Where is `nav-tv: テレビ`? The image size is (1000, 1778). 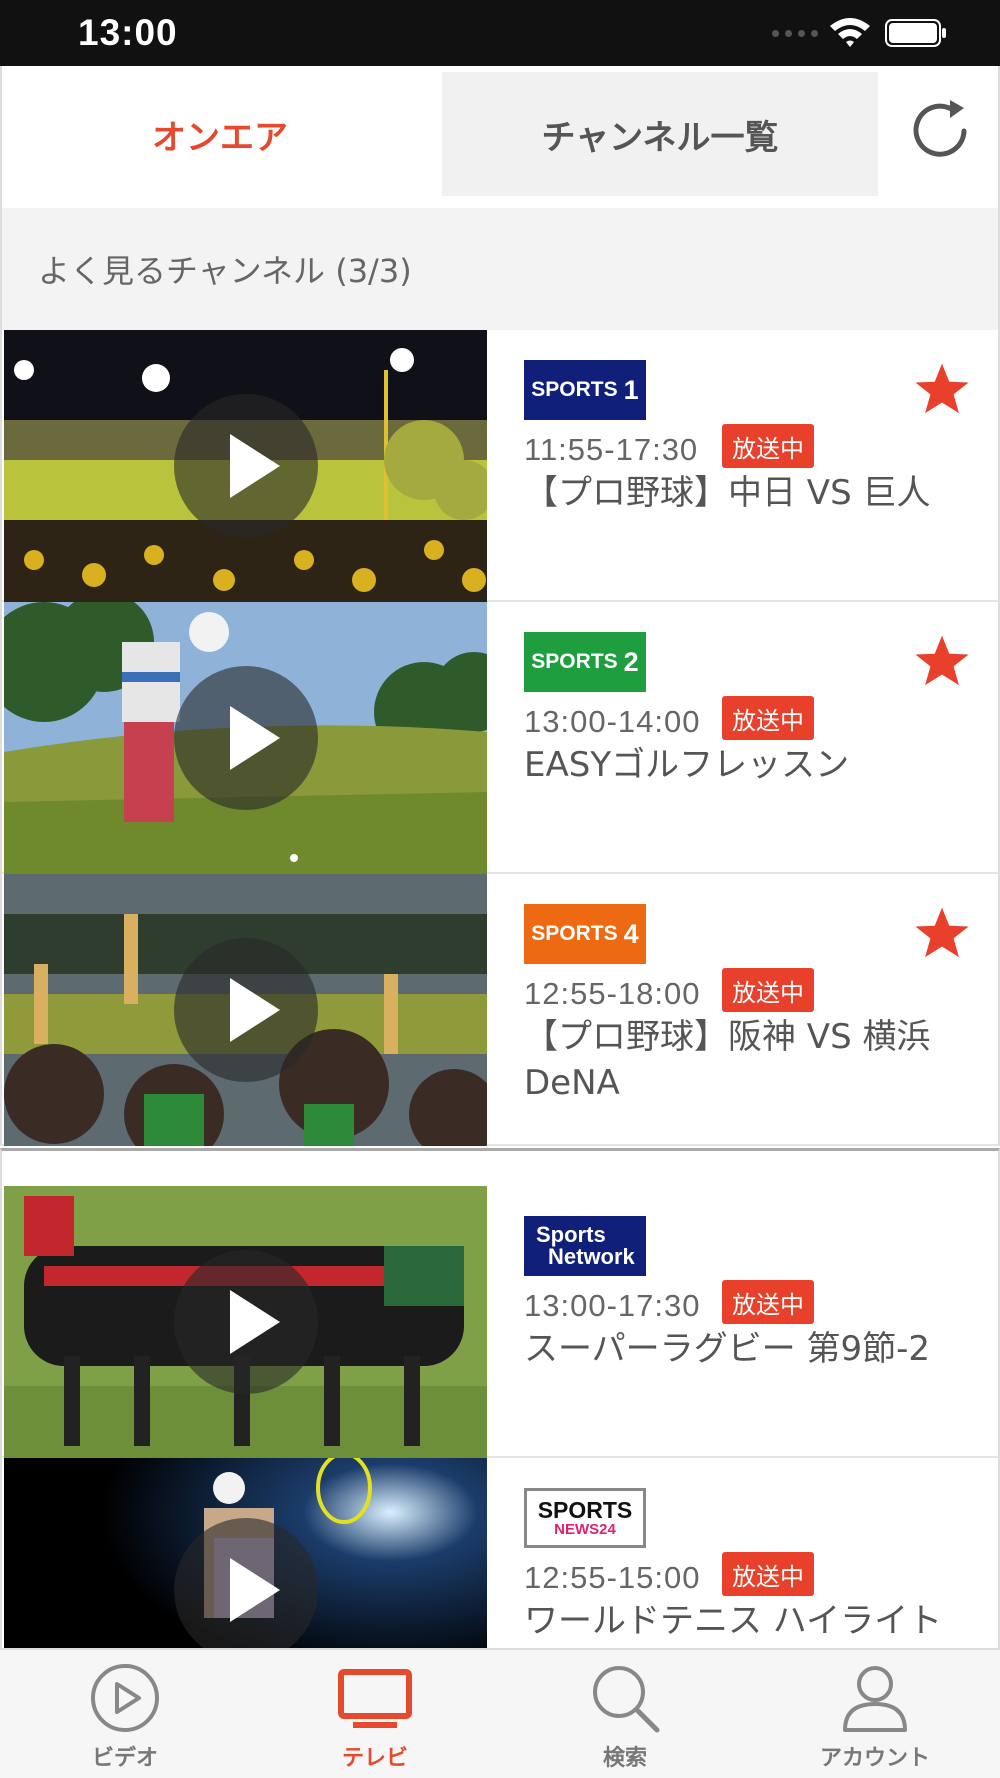 nav-tv: テレビ is located at coordinates (375, 1719).